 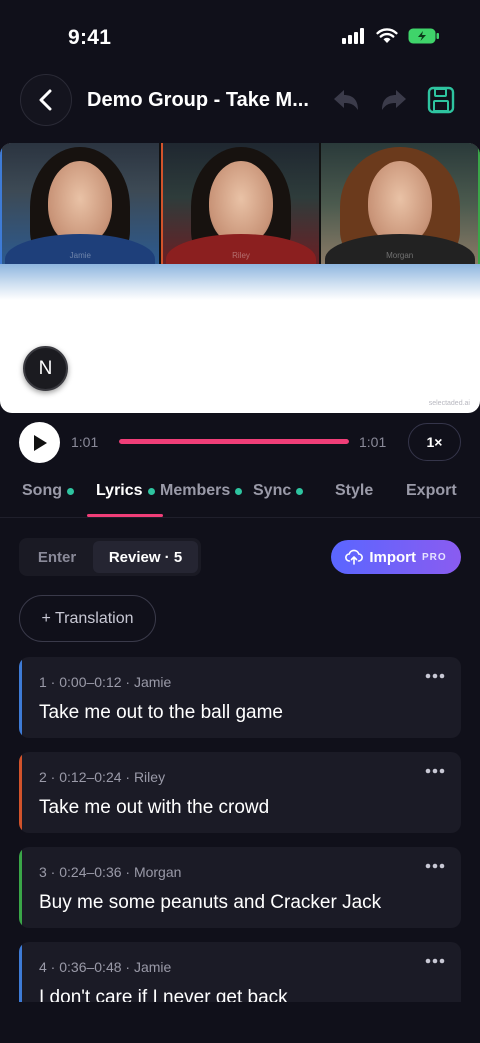 What do you see at coordinates (392, 557) in the screenshot?
I see `import-label: Import` at bounding box center [392, 557].